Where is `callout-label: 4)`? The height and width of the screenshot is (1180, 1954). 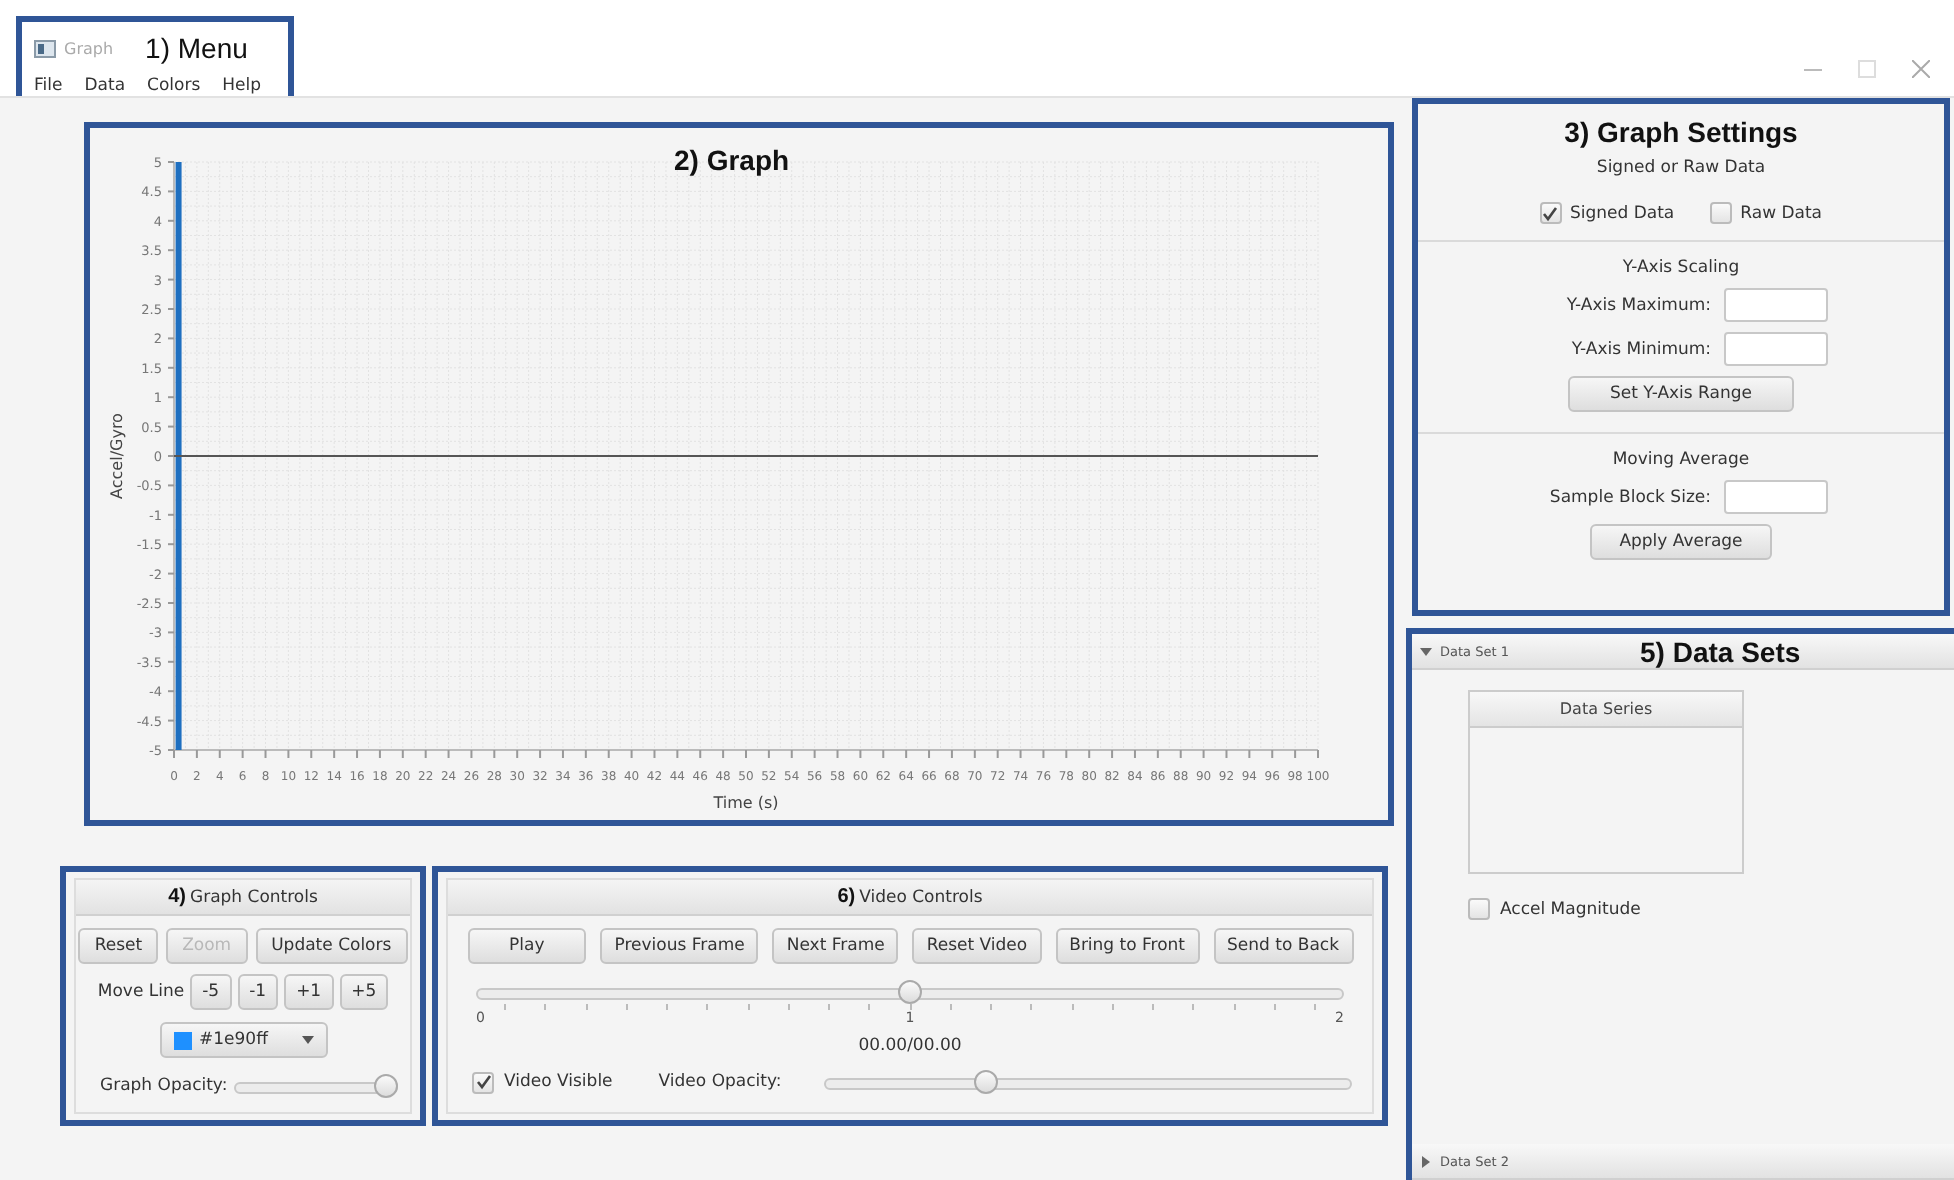 callout-label: 4) is located at coordinates (177, 897).